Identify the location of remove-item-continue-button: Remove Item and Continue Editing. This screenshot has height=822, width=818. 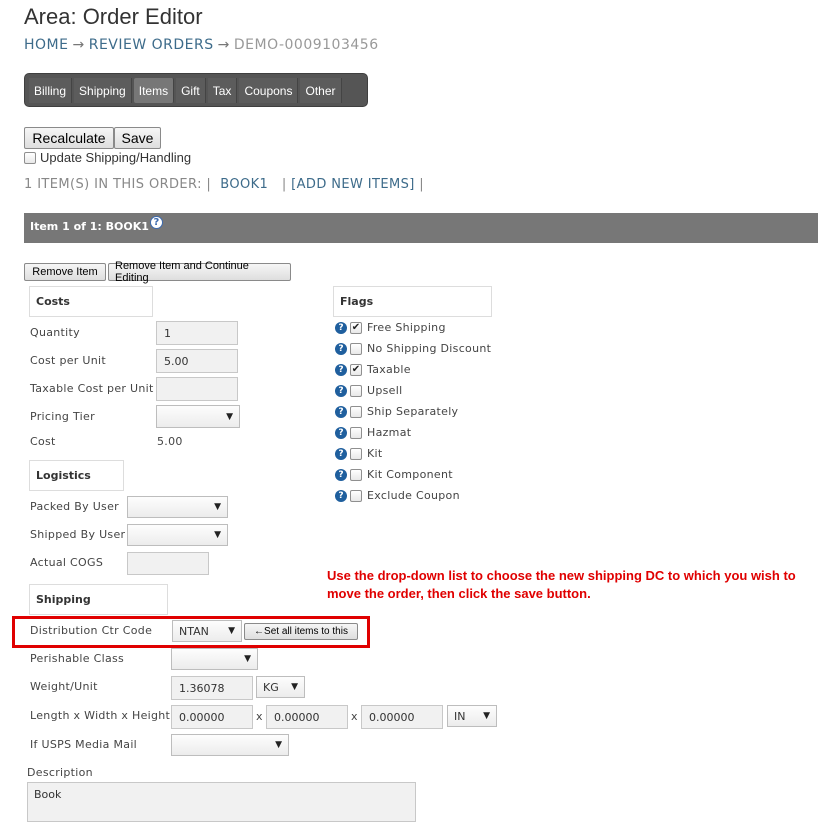
(199, 272).